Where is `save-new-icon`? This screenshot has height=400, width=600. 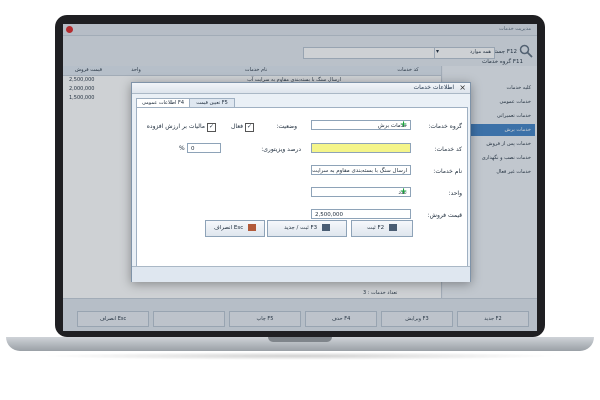 save-new-icon is located at coordinates (325, 227).